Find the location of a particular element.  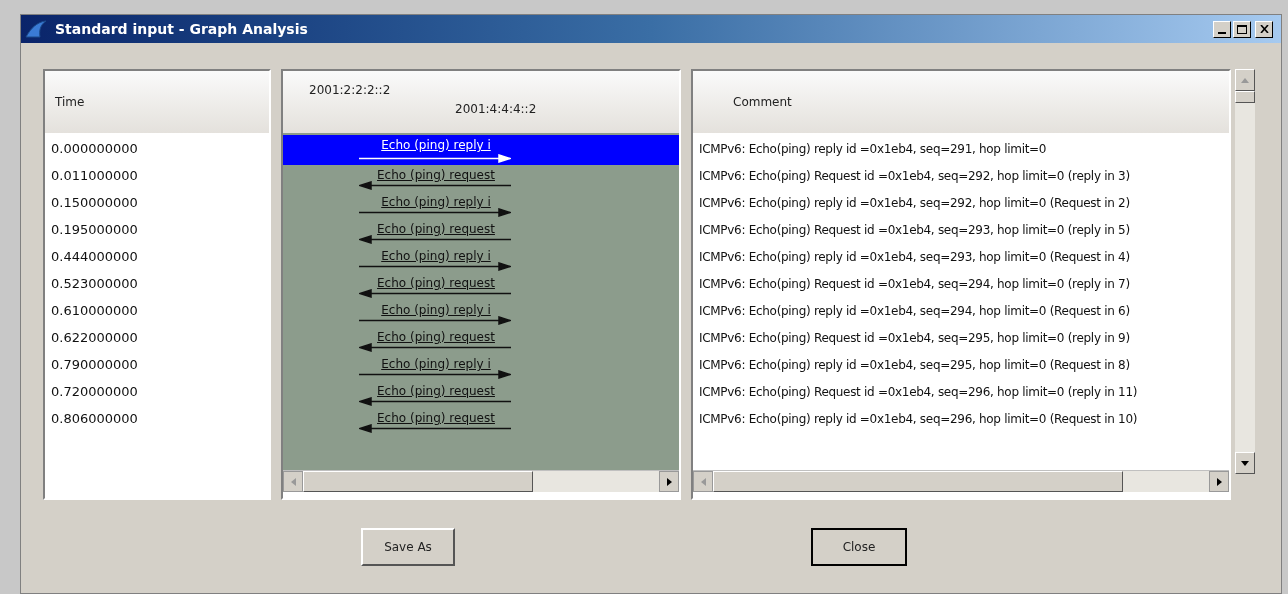

minimize-button is located at coordinates (1222, 29).